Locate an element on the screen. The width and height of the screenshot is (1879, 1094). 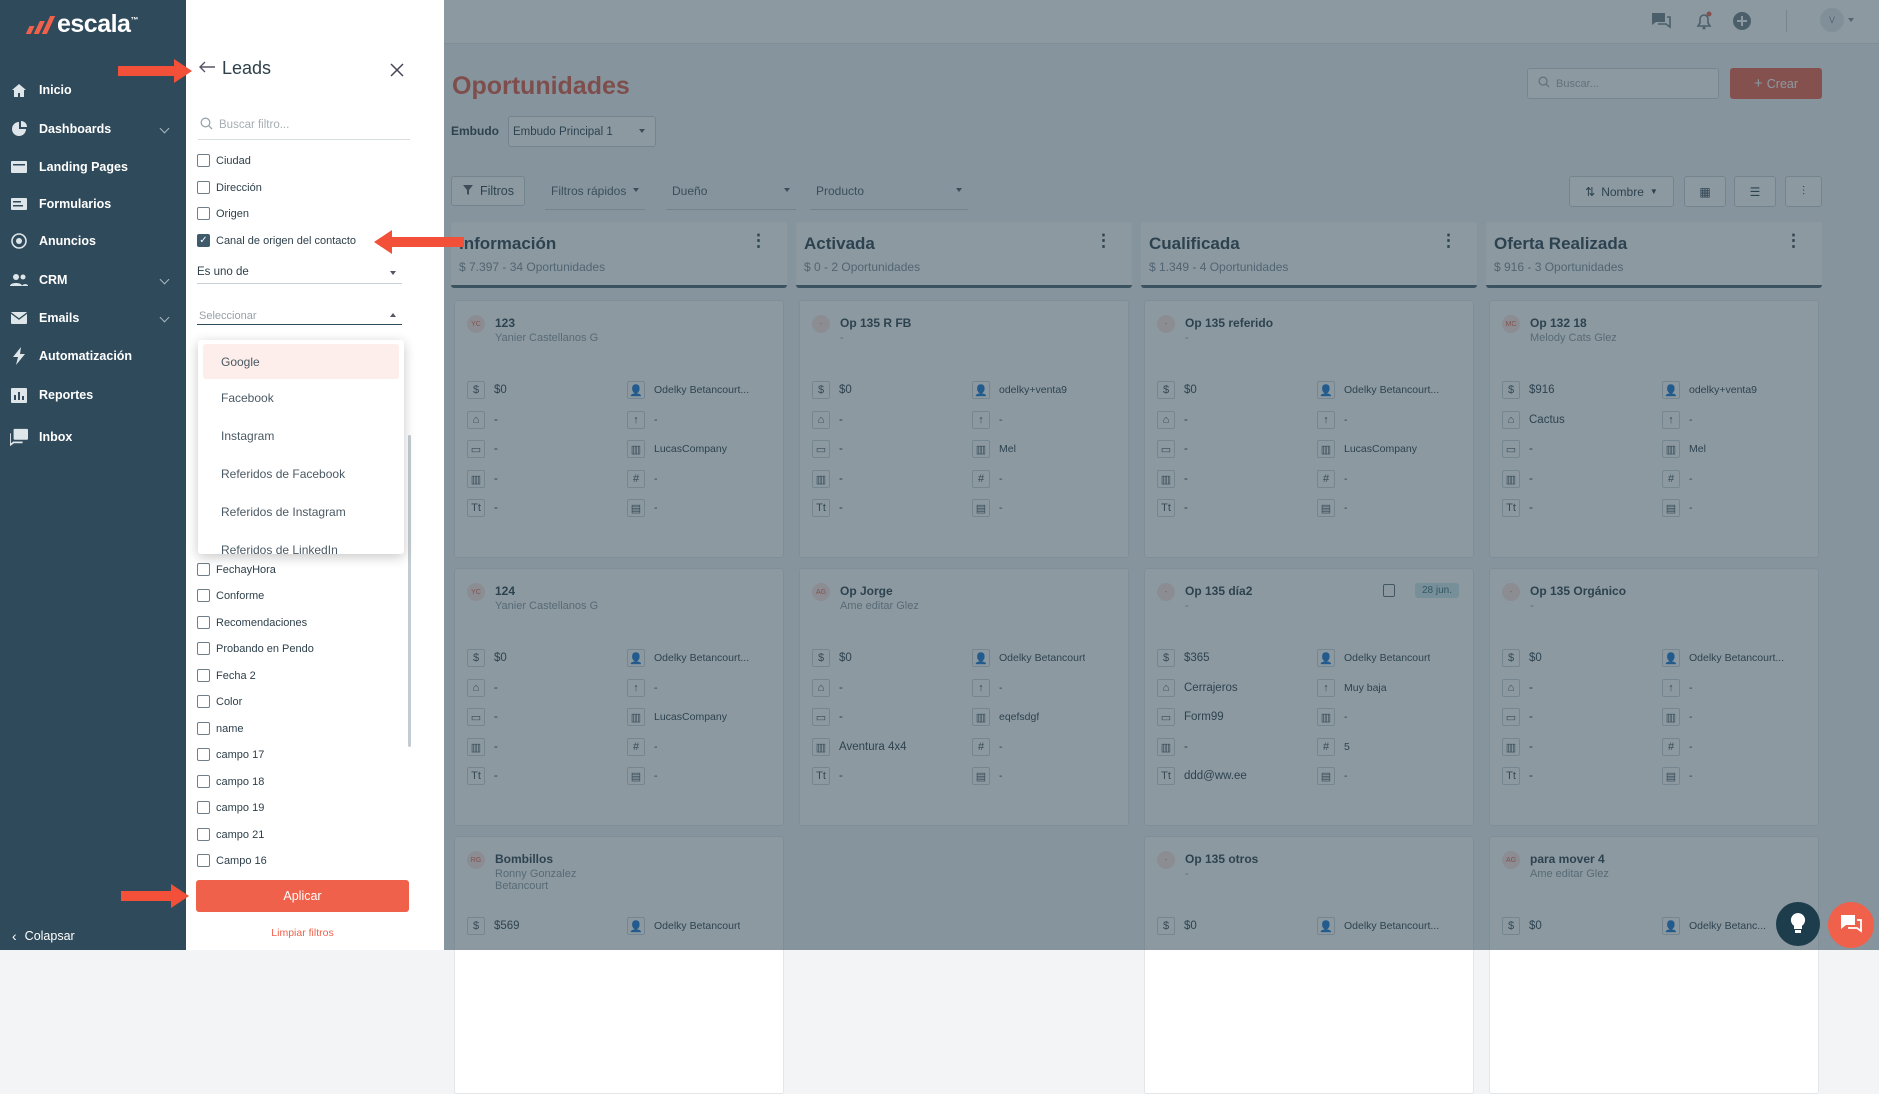
operator-select: Es uno de is located at coordinates (299, 273).